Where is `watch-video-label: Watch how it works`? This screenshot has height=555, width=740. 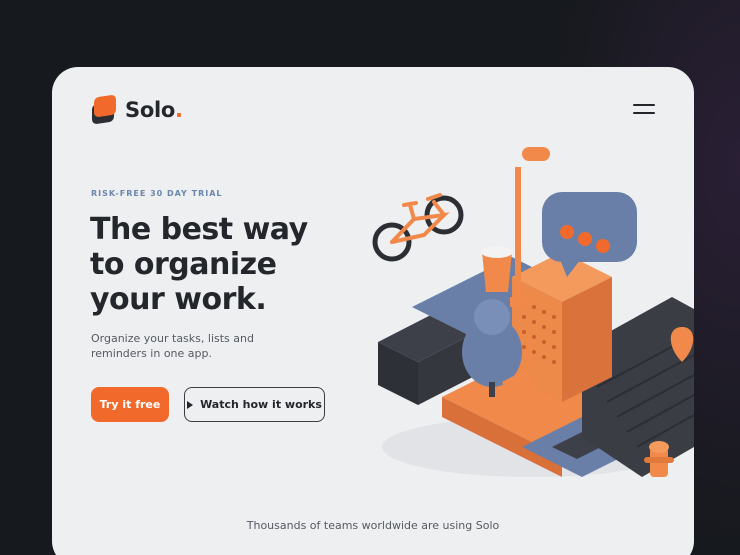 watch-video-label: Watch how it works is located at coordinates (261, 404).